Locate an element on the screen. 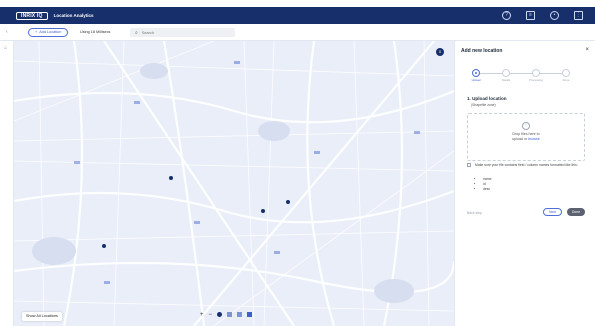  add-location-button: + Add Location is located at coordinates (48, 32).